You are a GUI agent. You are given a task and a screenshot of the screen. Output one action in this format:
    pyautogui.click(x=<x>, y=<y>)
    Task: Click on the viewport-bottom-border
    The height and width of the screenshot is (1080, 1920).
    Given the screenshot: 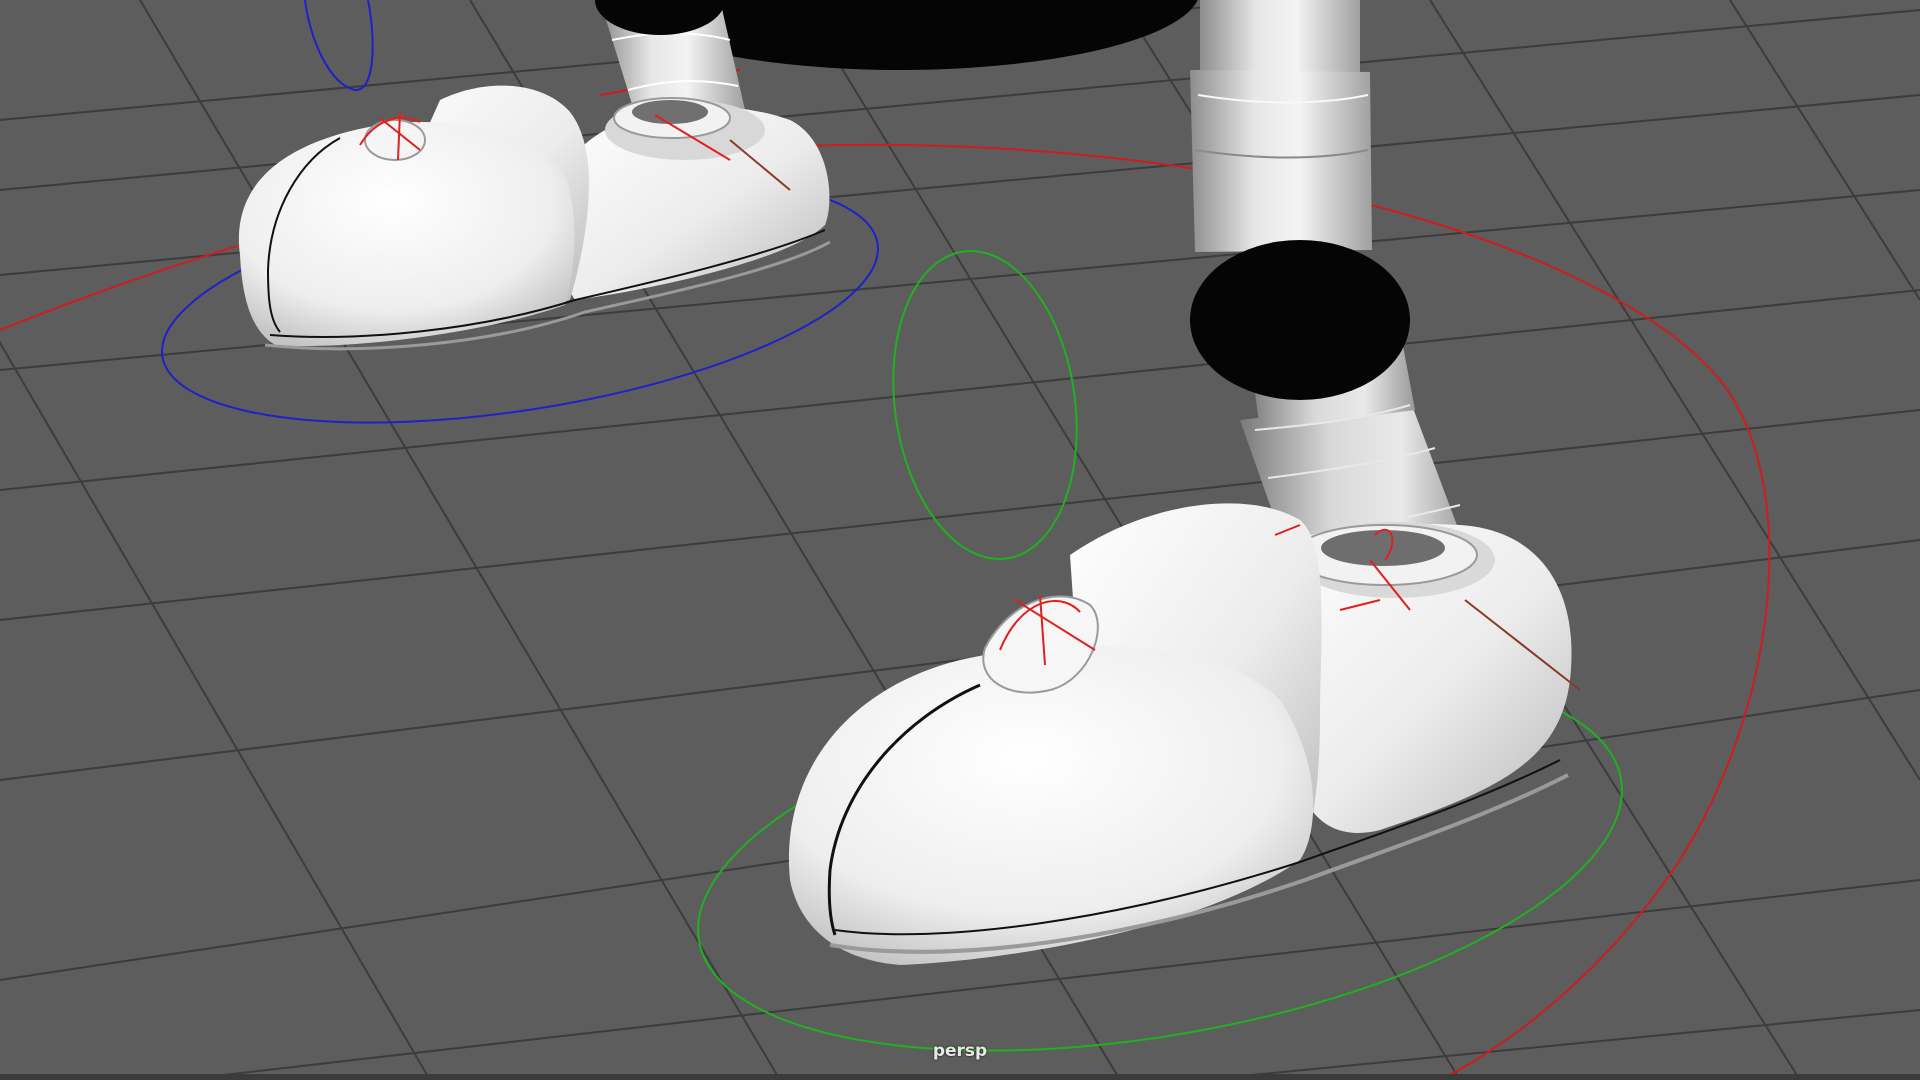 What is the action you would take?
    pyautogui.click(x=960, y=1077)
    